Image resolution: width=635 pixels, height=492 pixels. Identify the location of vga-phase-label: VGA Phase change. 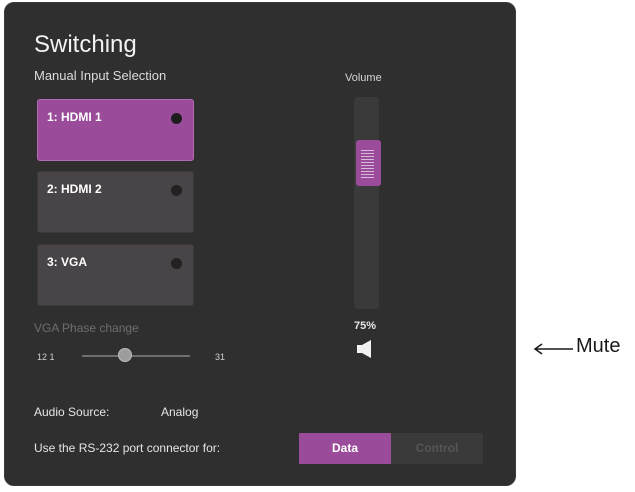
(86, 328).